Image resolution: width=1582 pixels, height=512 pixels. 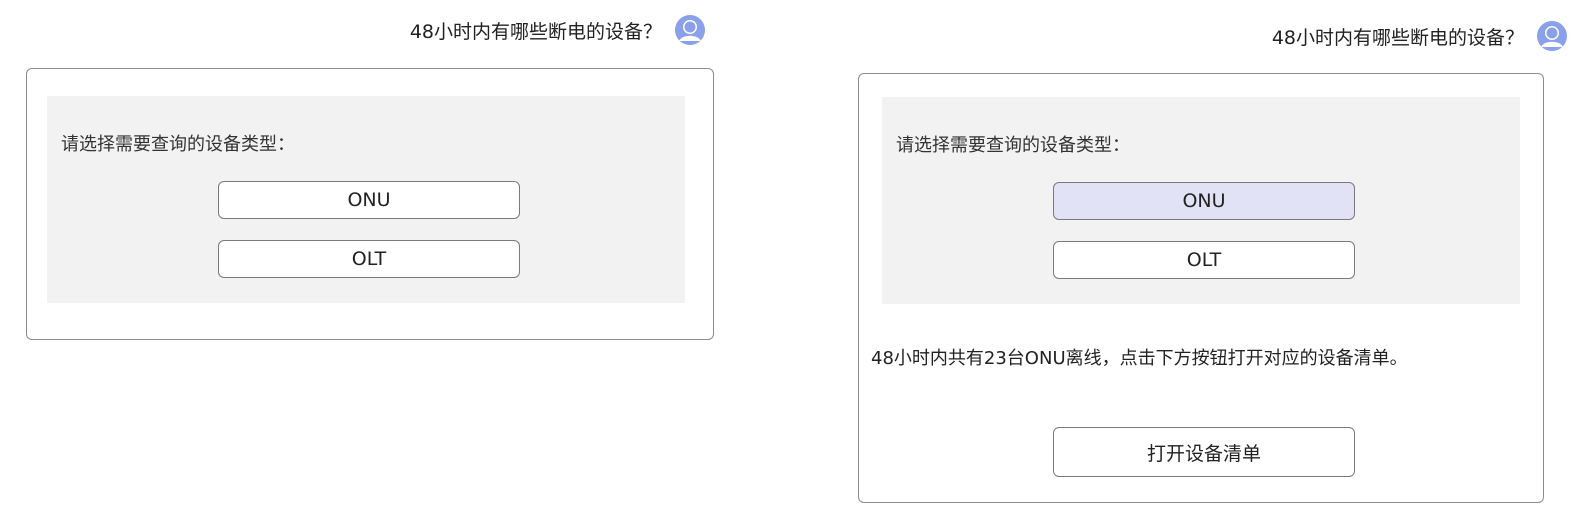 I want to click on result-message: 48小时内共有23台ONU离线，点击下方按钮打开对应的设备清单。, so click(x=1139, y=358).